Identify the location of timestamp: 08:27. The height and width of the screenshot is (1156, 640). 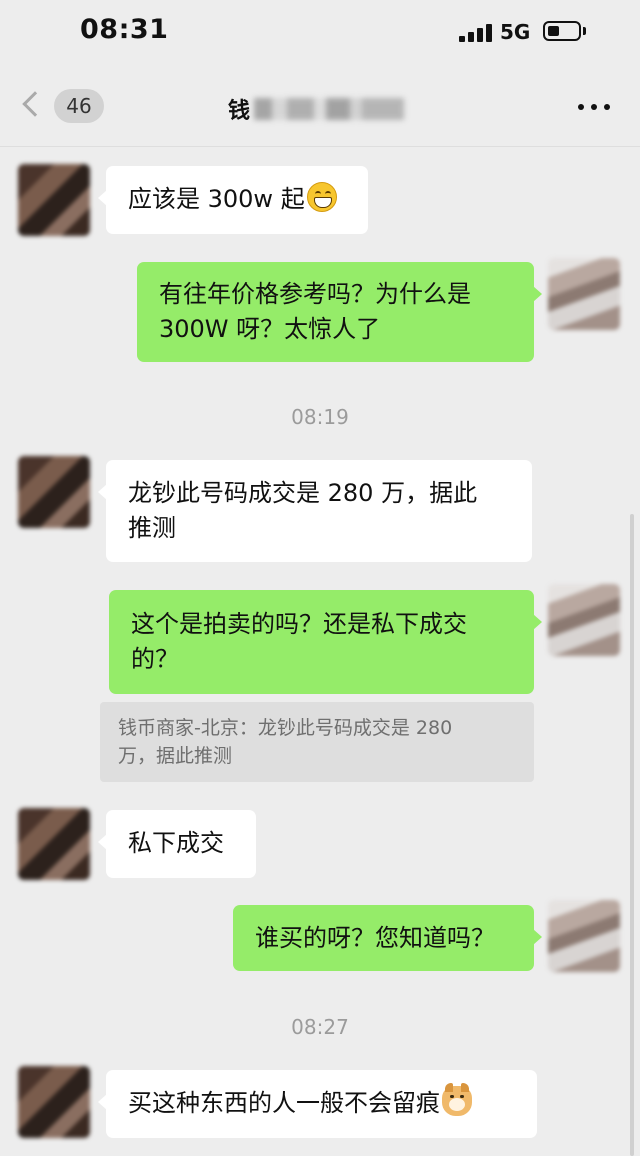
(320, 1027).